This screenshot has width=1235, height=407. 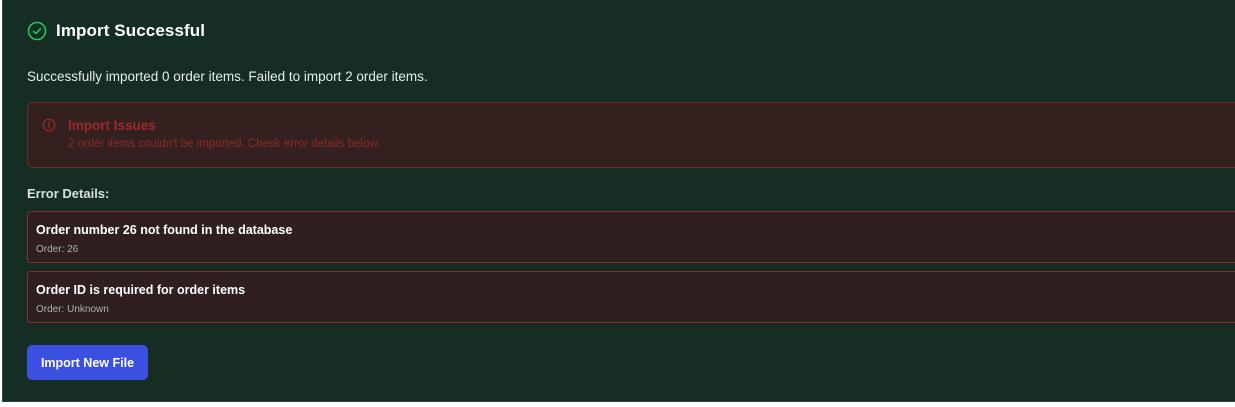 I want to click on page-title: Import Successful, so click(x=131, y=30).